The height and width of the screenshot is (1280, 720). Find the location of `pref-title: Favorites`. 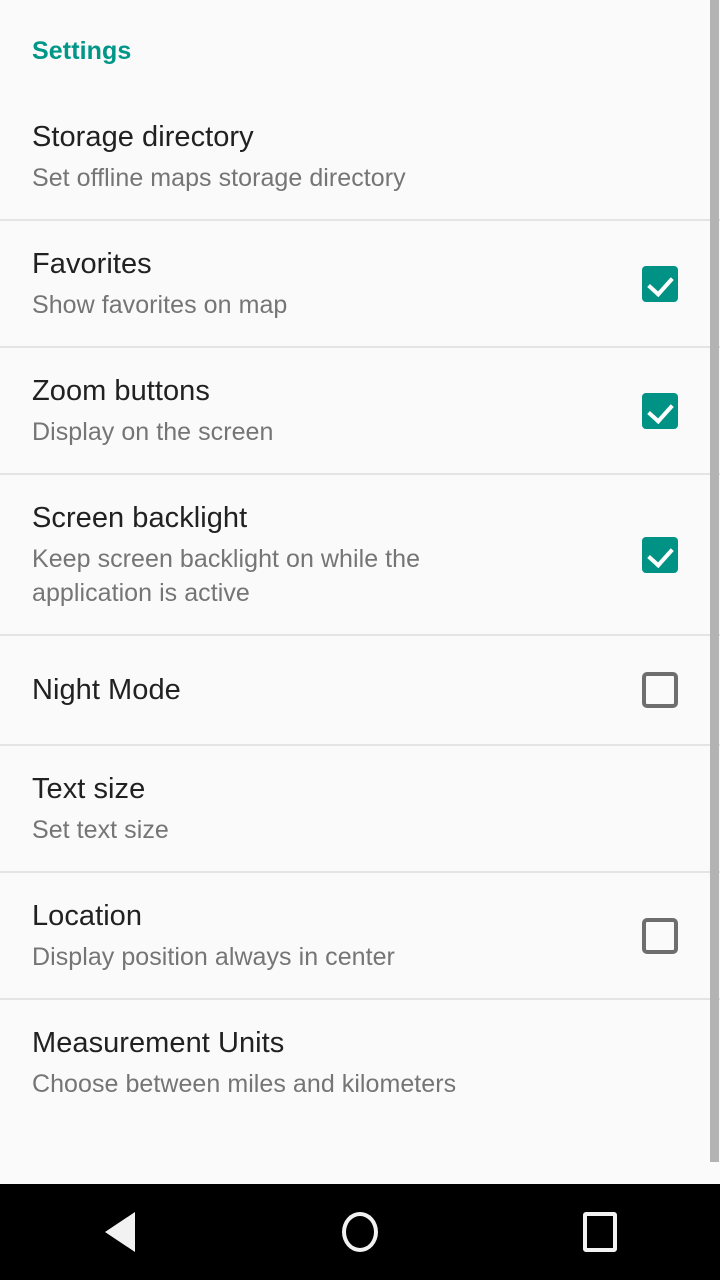

pref-title: Favorites is located at coordinates (92, 264).